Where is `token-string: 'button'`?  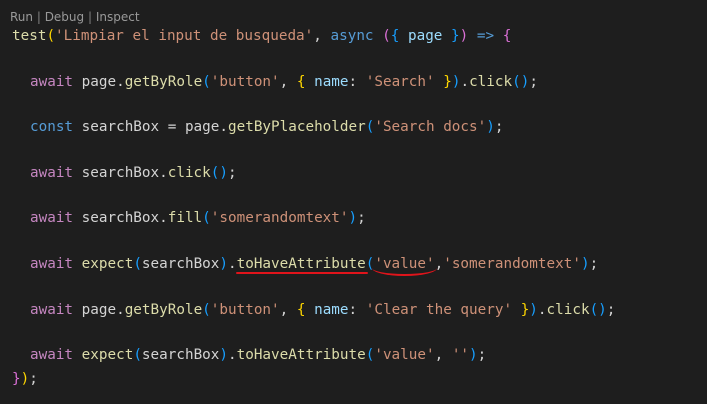 token-string: 'button' is located at coordinates (245, 310).